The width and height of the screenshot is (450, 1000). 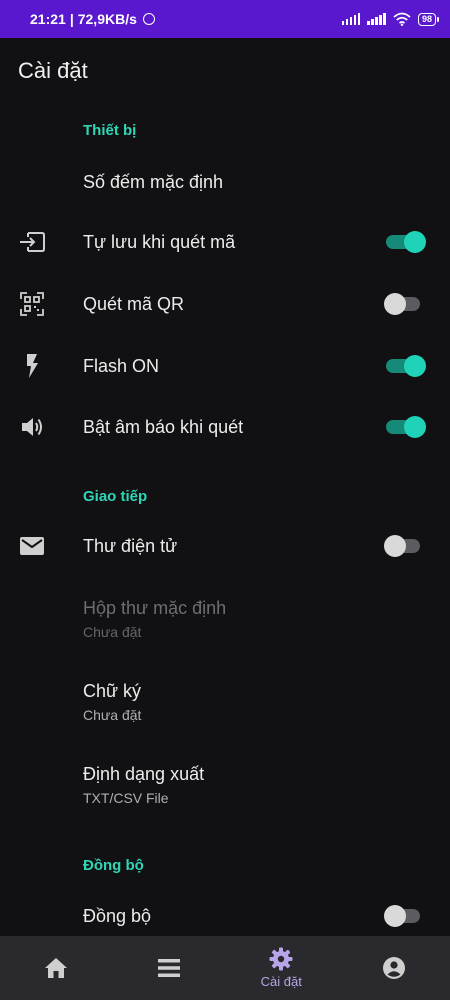 I want to click on setting-auto-save: Tự lưu khi quét mã, so click(x=225, y=242).